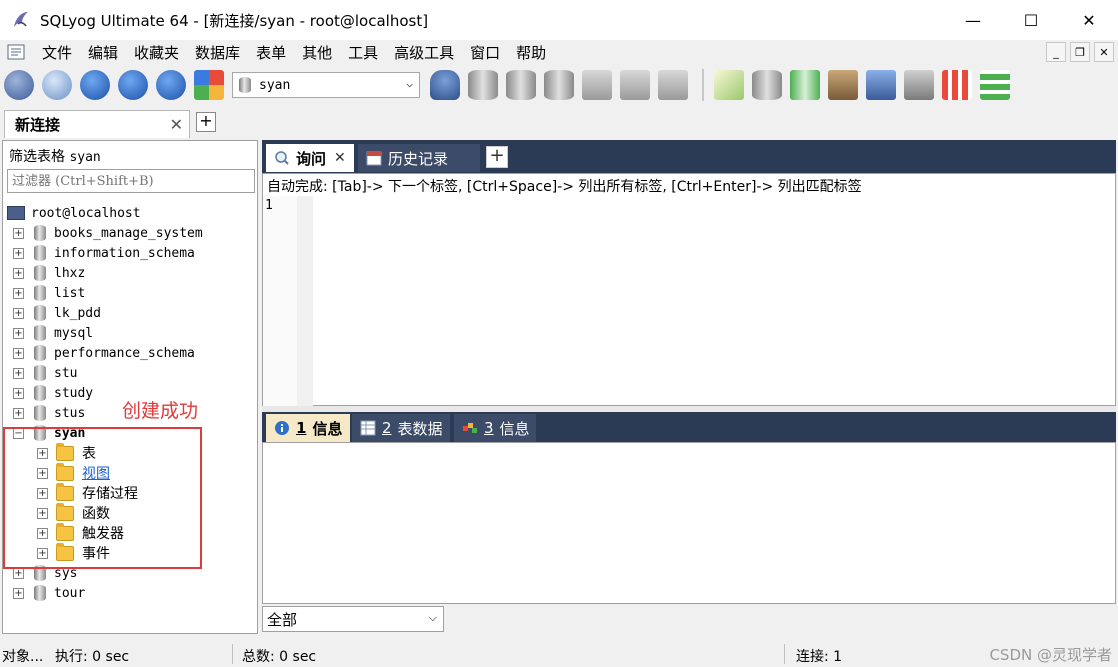 This screenshot has height=667, width=1118. Describe the element at coordinates (130, 353) in the screenshot. I see `tree-db-item: + performance_schema` at that location.